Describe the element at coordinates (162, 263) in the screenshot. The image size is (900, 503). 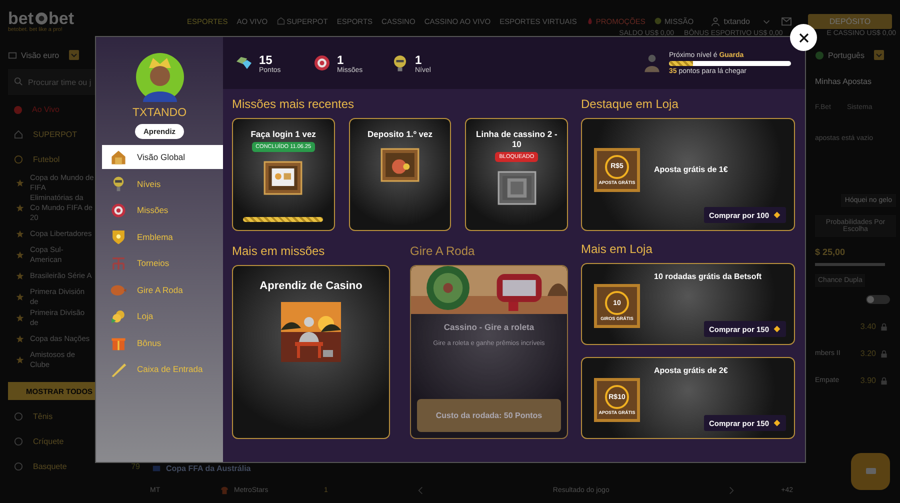
I see `menu-item: Torneios` at that location.